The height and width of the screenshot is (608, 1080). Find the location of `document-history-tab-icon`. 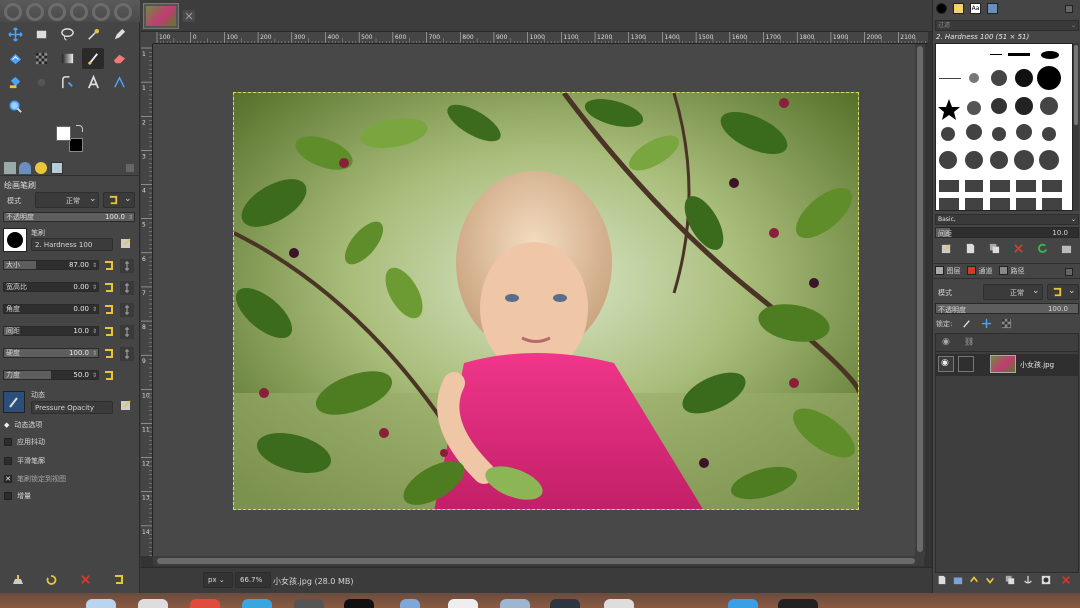

document-history-tab-icon is located at coordinates (992, 8).